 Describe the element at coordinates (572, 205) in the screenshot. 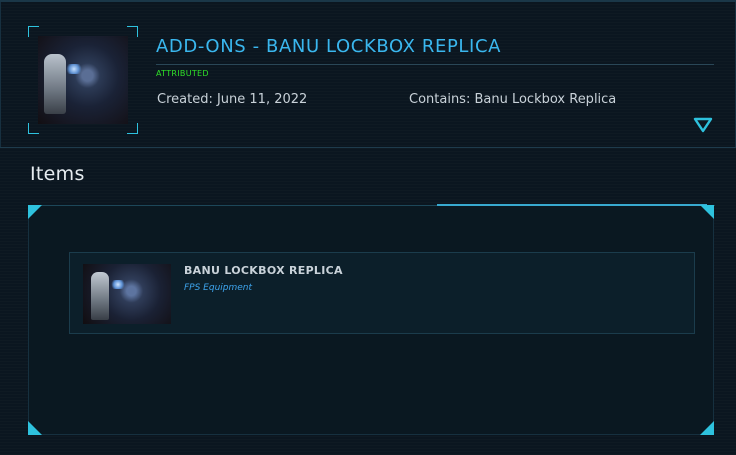

I see `panel-top-highlight` at that location.